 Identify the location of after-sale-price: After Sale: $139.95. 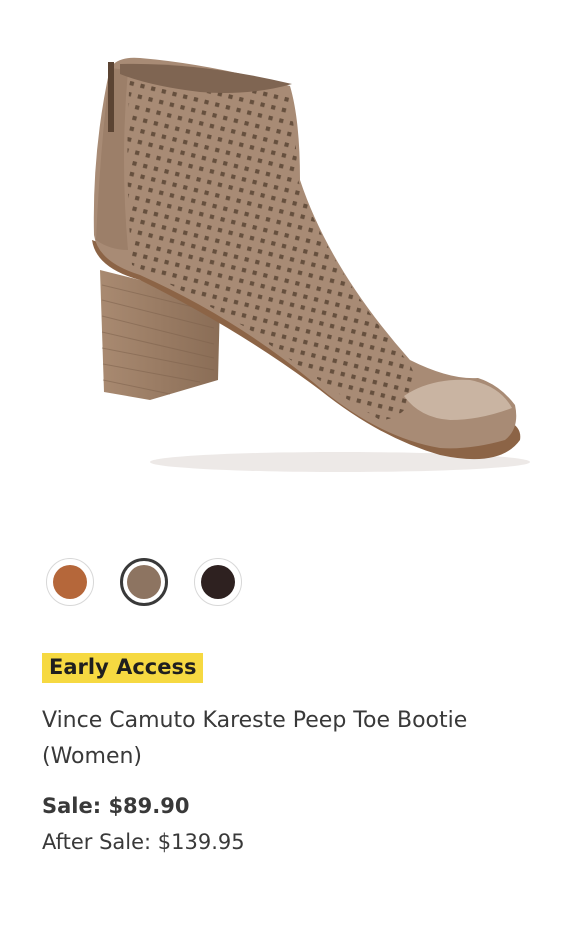
(143, 842).